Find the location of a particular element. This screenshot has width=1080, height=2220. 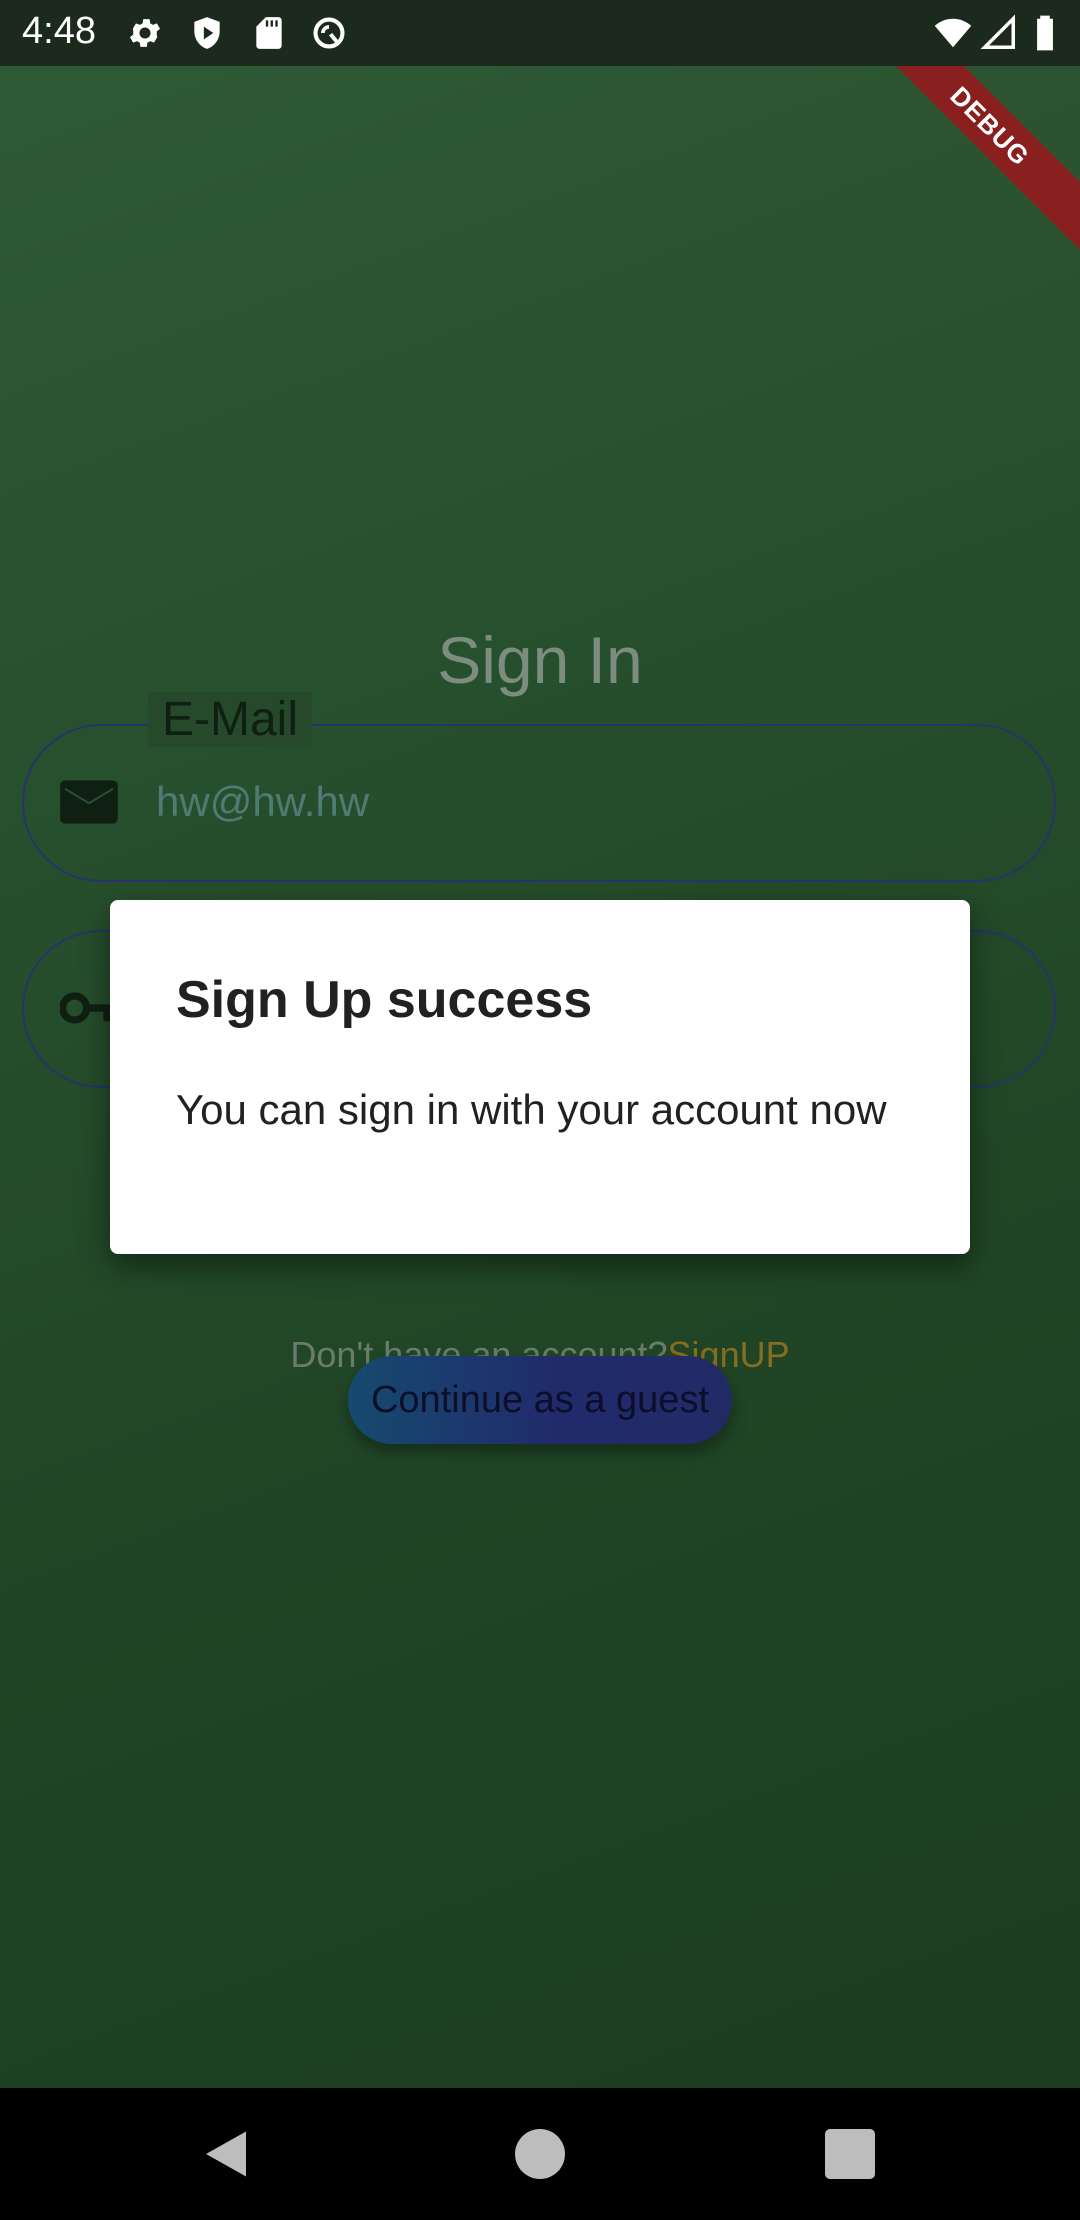

navigation-bar is located at coordinates (540, 2154).